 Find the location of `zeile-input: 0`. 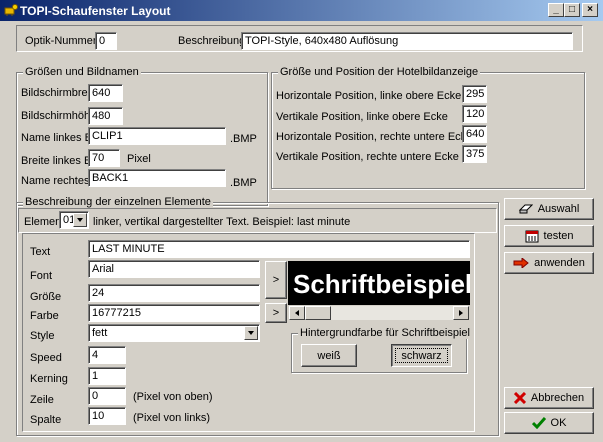

zeile-input: 0 is located at coordinates (107, 396).